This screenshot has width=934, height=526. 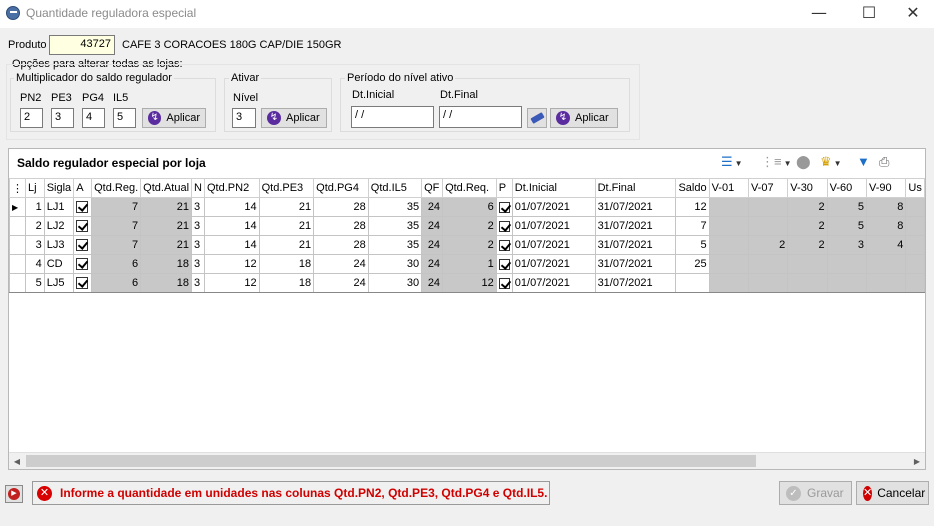 What do you see at coordinates (553, 245) in the screenshot?
I see `cell-dt-inicial: 01/07/2021` at bounding box center [553, 245].